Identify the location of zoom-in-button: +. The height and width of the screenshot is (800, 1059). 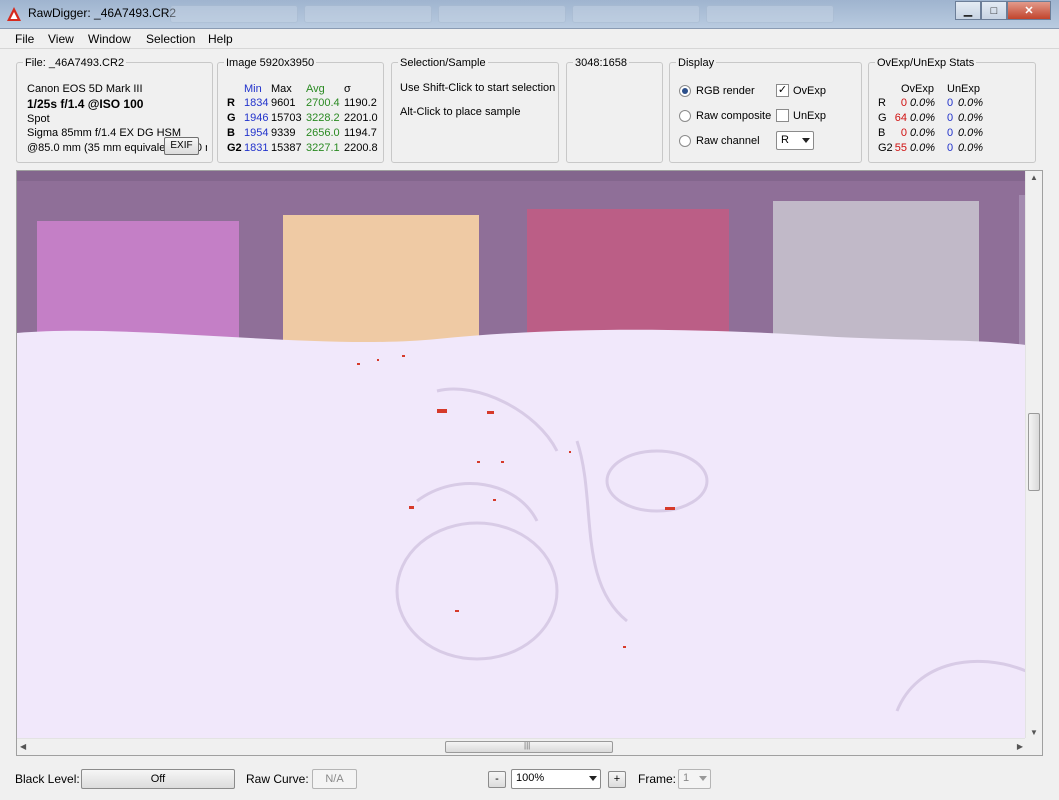
(617, 779).